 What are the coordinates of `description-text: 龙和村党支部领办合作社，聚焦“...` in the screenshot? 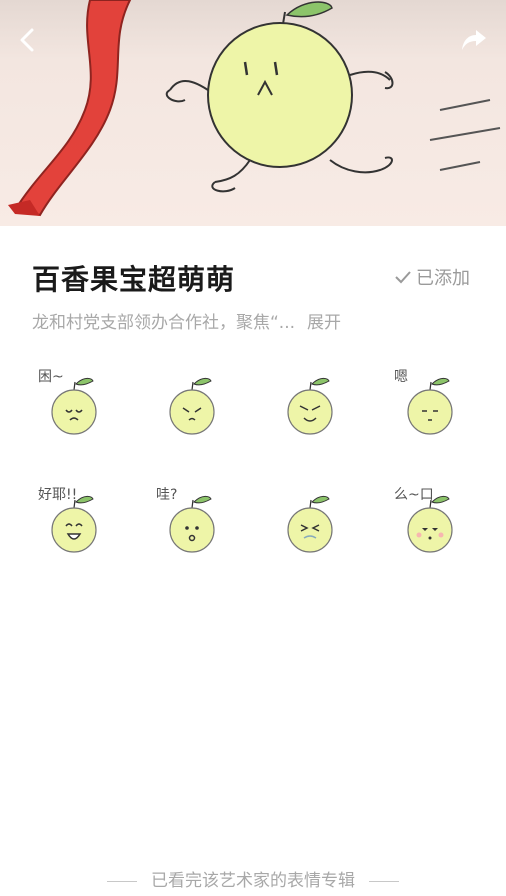 It's located at (164, 323).